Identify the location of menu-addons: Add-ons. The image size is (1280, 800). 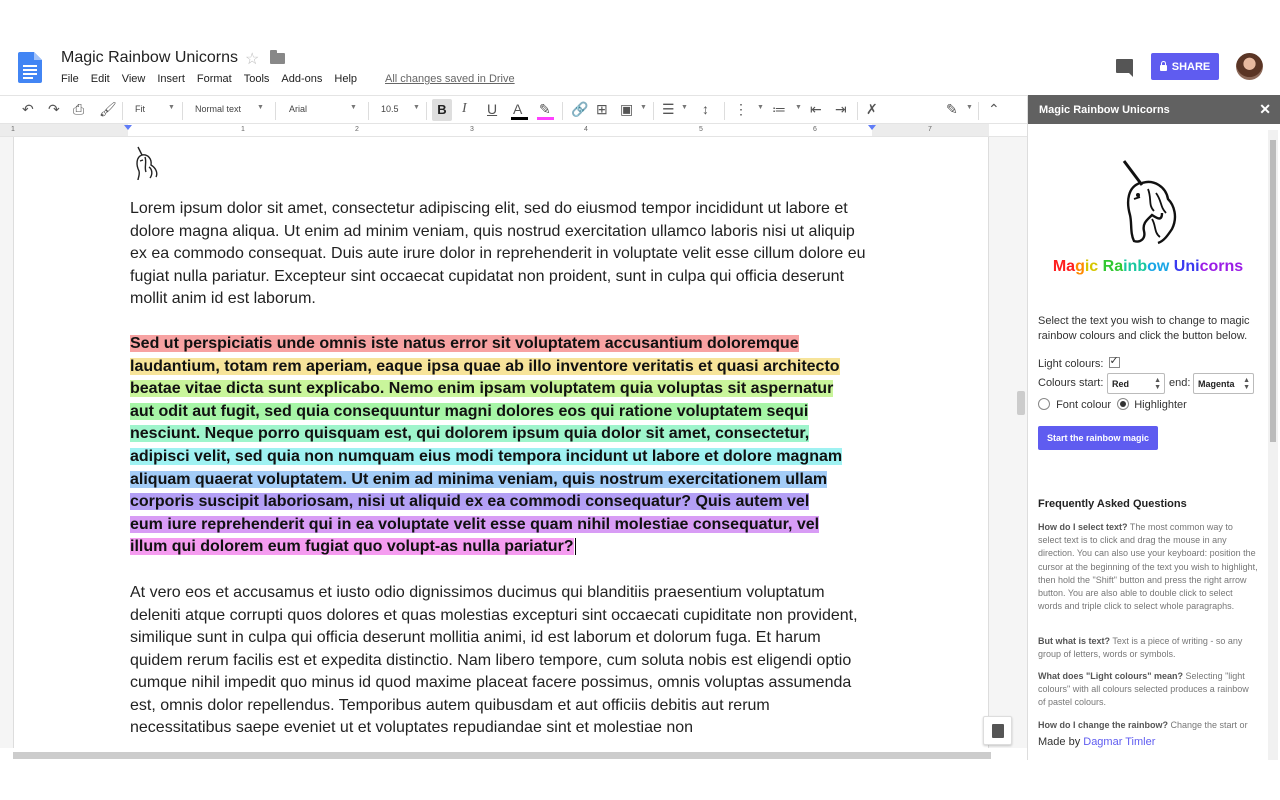
(301, 79).